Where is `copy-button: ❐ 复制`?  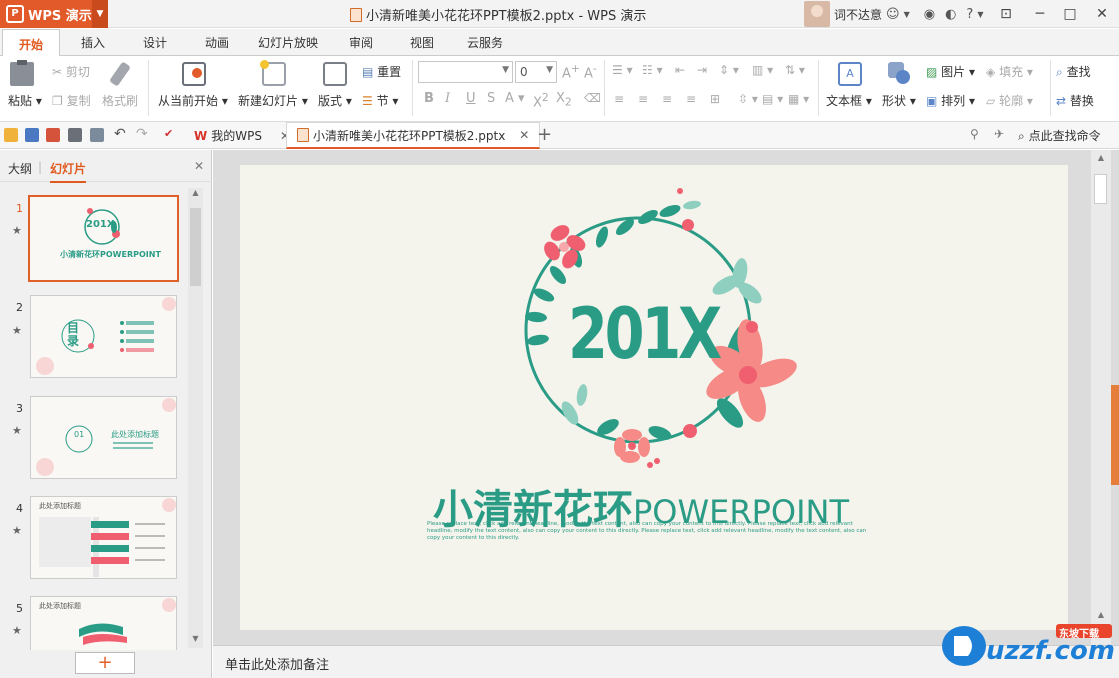
copy-button: ❐ 复制 is located at coordinates (71, 100).